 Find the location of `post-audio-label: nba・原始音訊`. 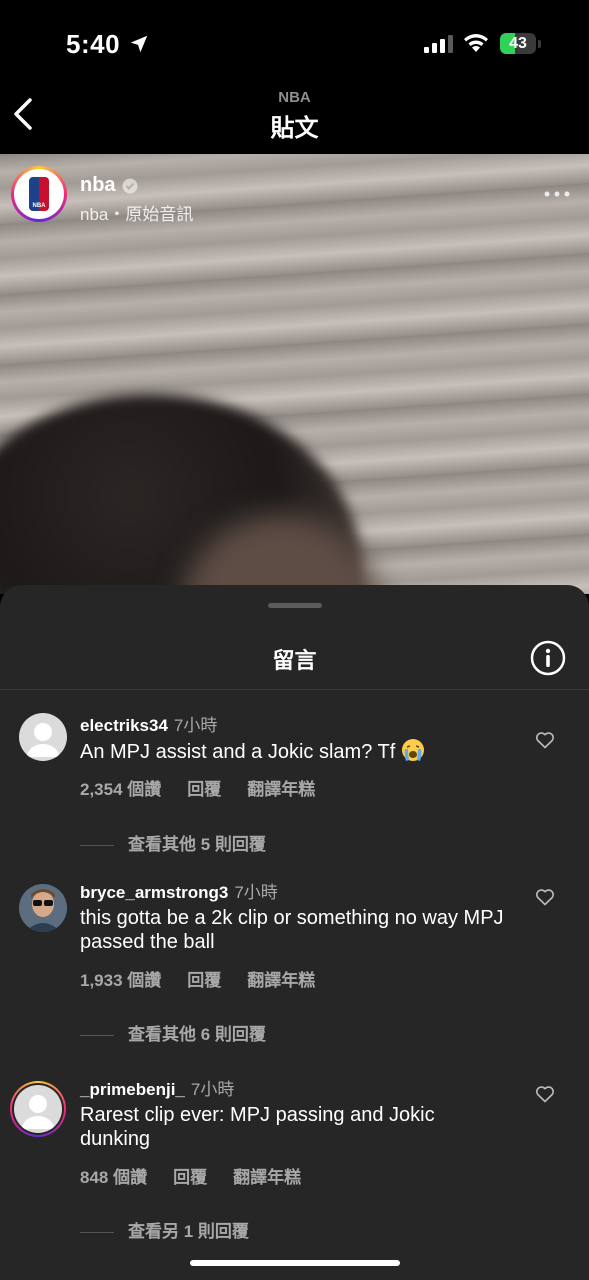

post-audio-label: nba・原始音訊 is located at coordinates (136, 212).